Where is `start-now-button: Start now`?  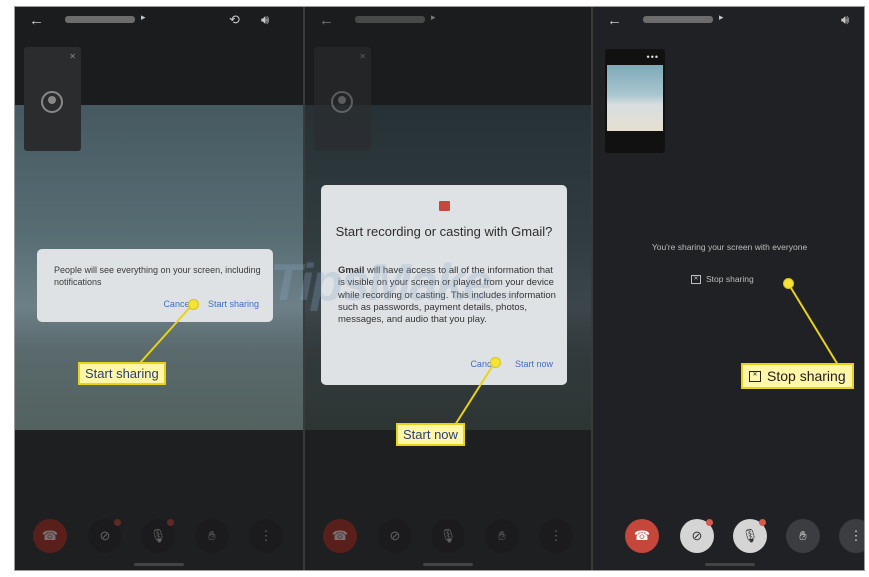 start-now-button: Start now is located at coordinates (534, 364).